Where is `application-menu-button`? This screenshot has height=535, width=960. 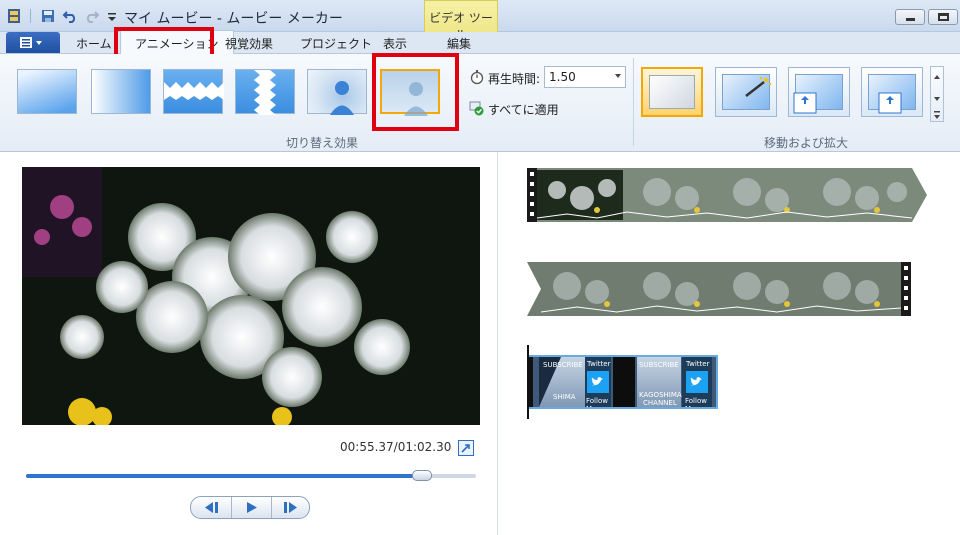
application-menu-button is located at coordinates (33, 42).